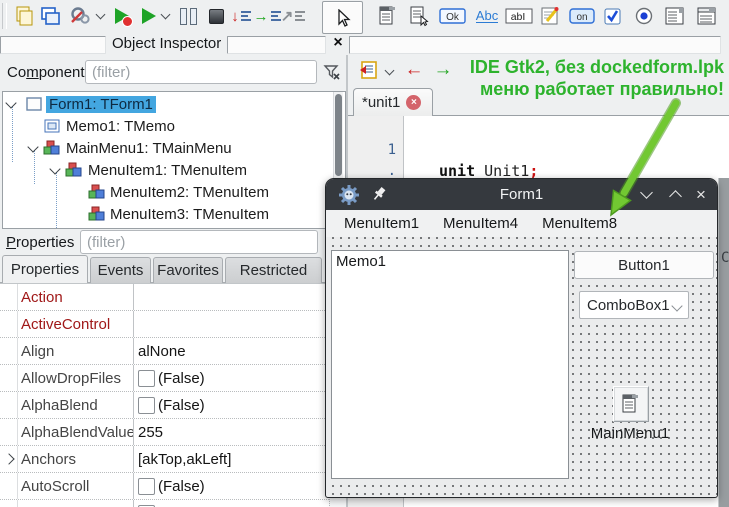 This screenshot has height=507, width=729. What do you see at coordinates (164, 297) in the screenshot?
I see `property-row-action: Action` at bounding box center [164, 297].